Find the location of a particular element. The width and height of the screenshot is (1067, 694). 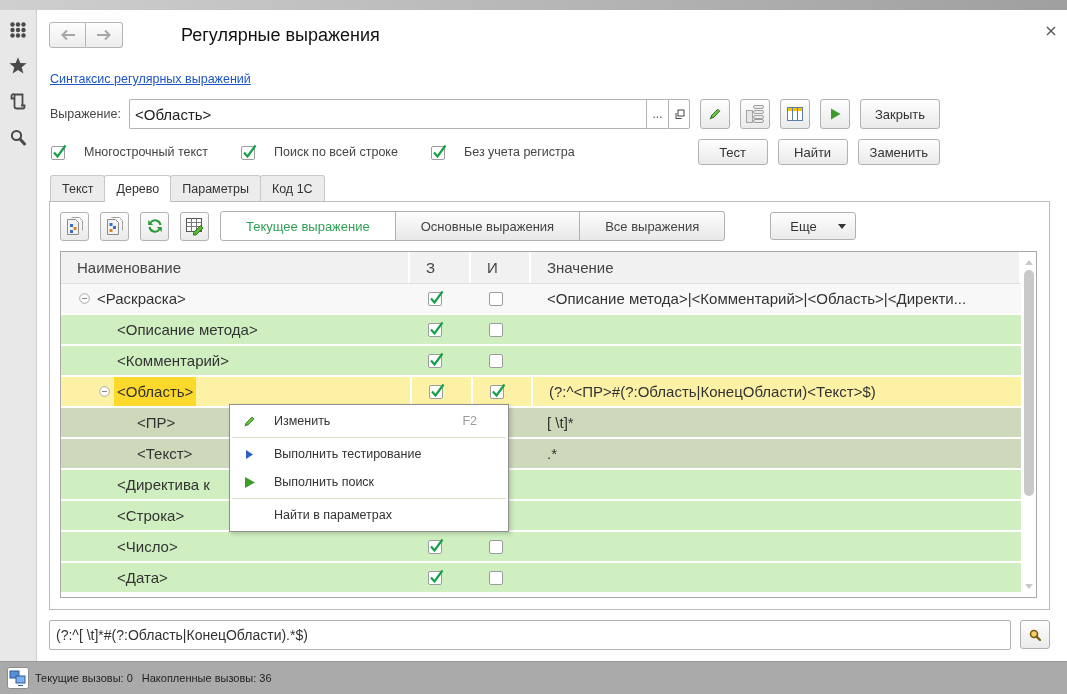

open-button is located at coordinates (679, 114).